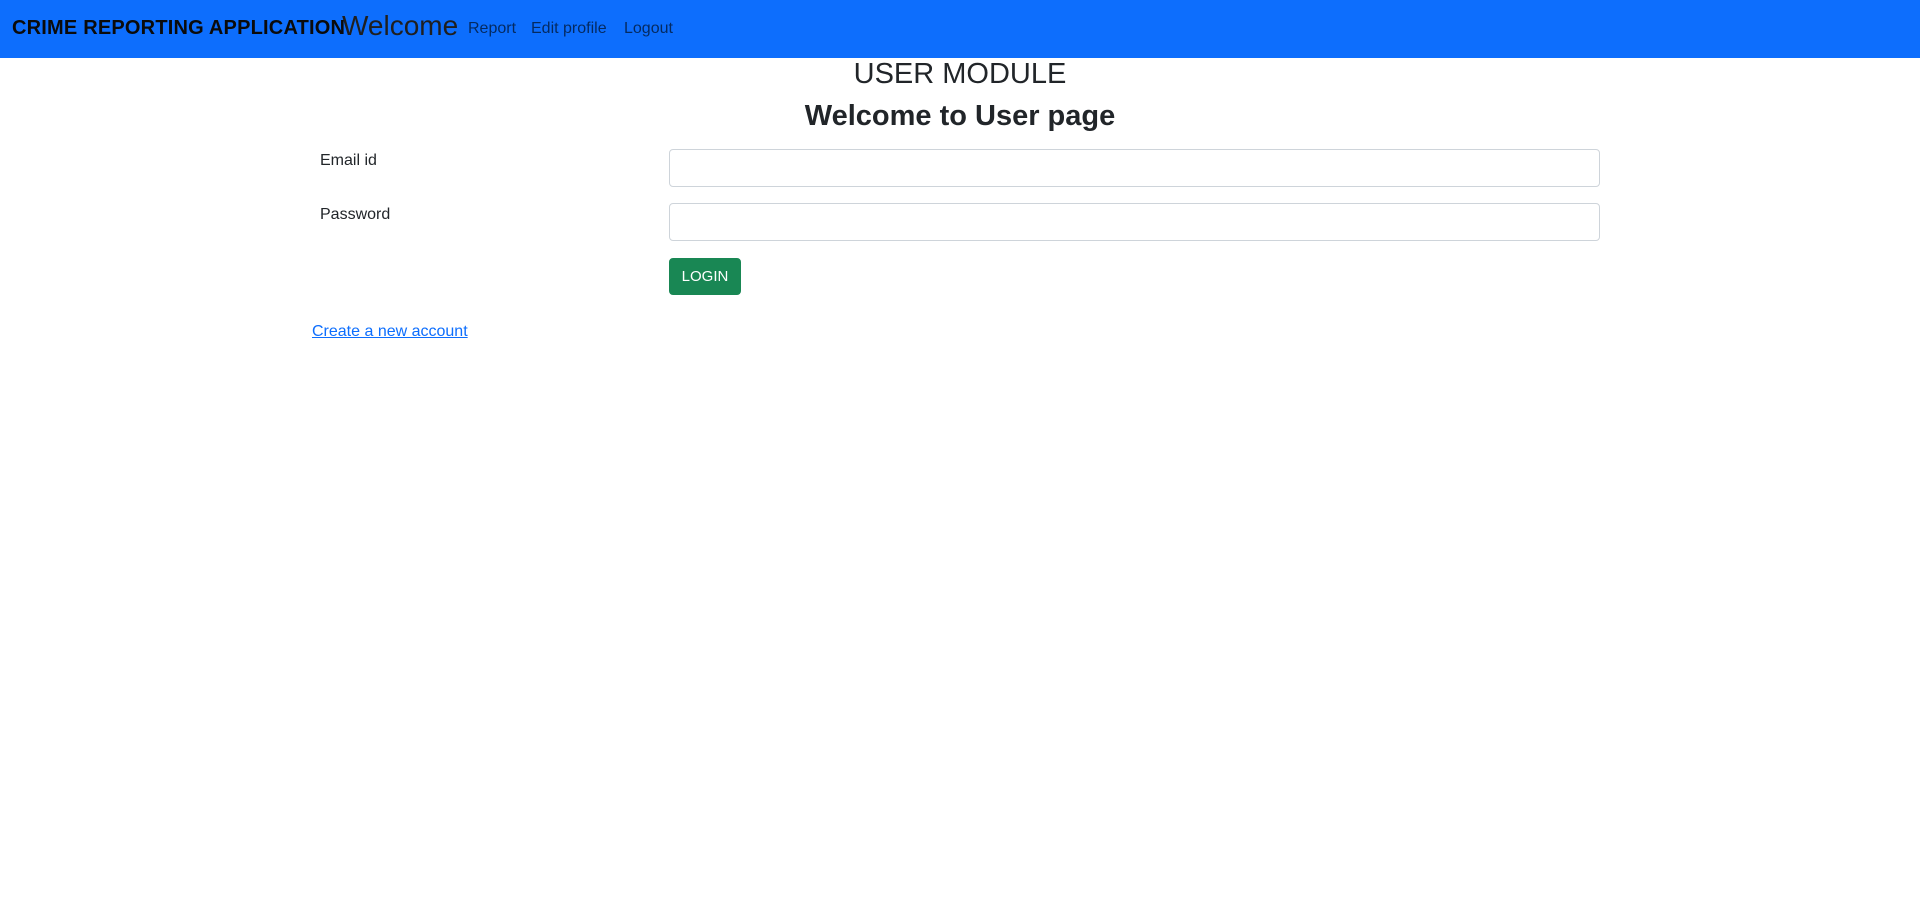 The height and width of the screenshot is (916, 1920). Describe the element at coordinates (355, 214) in the screenshot. I see `password-label: Password` at that location.